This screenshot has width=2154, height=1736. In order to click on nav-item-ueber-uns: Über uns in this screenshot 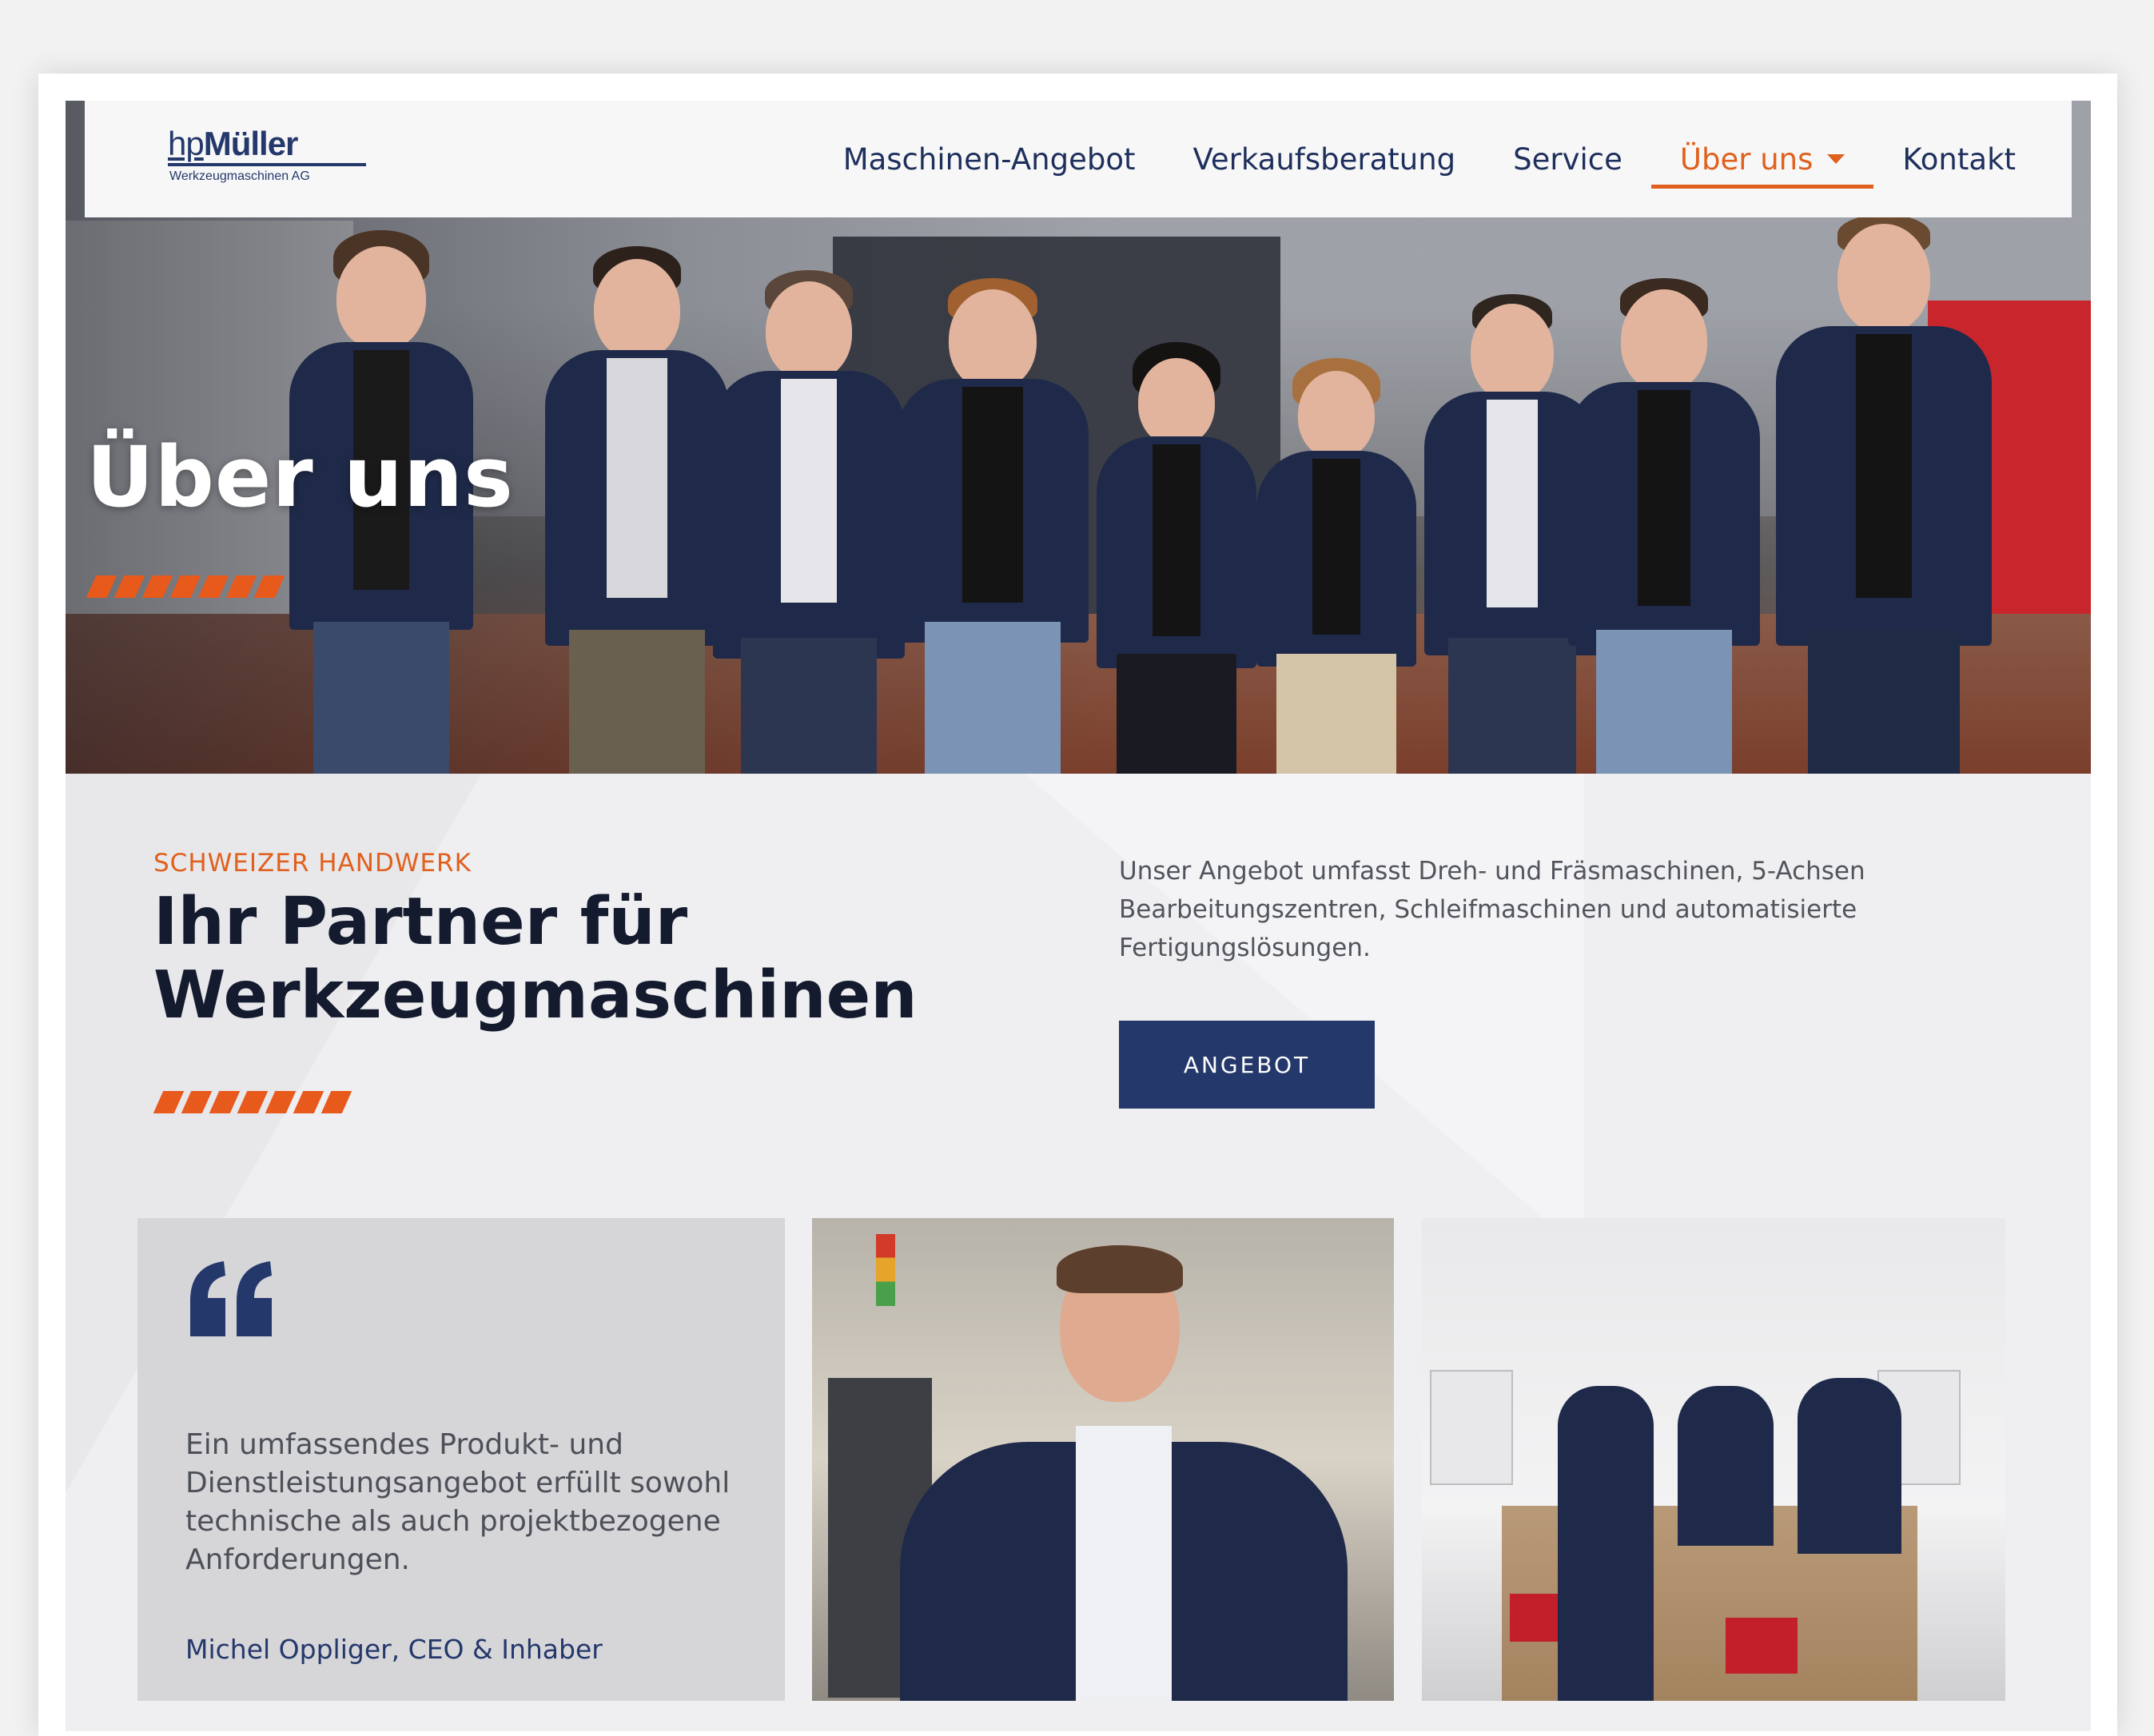, I will do `click(1762, 159)`.